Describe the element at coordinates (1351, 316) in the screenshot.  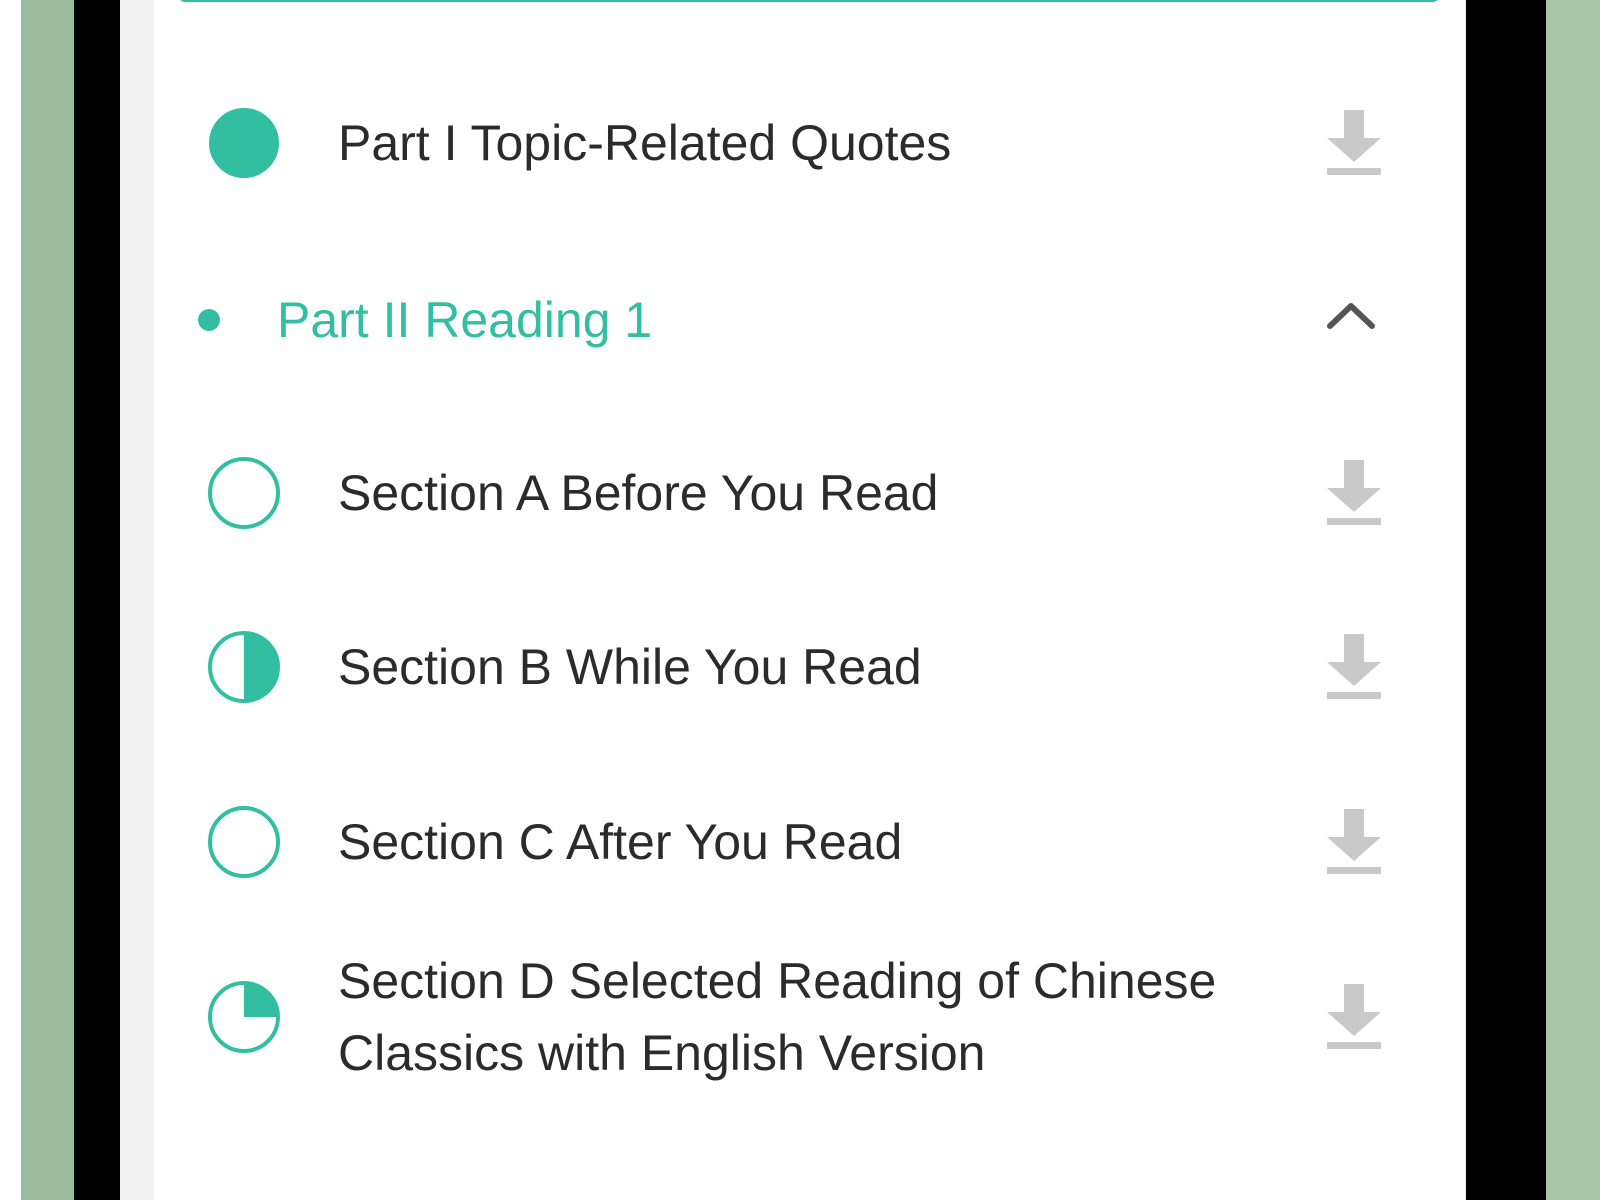
I see `chevron-up-icon` at that location.